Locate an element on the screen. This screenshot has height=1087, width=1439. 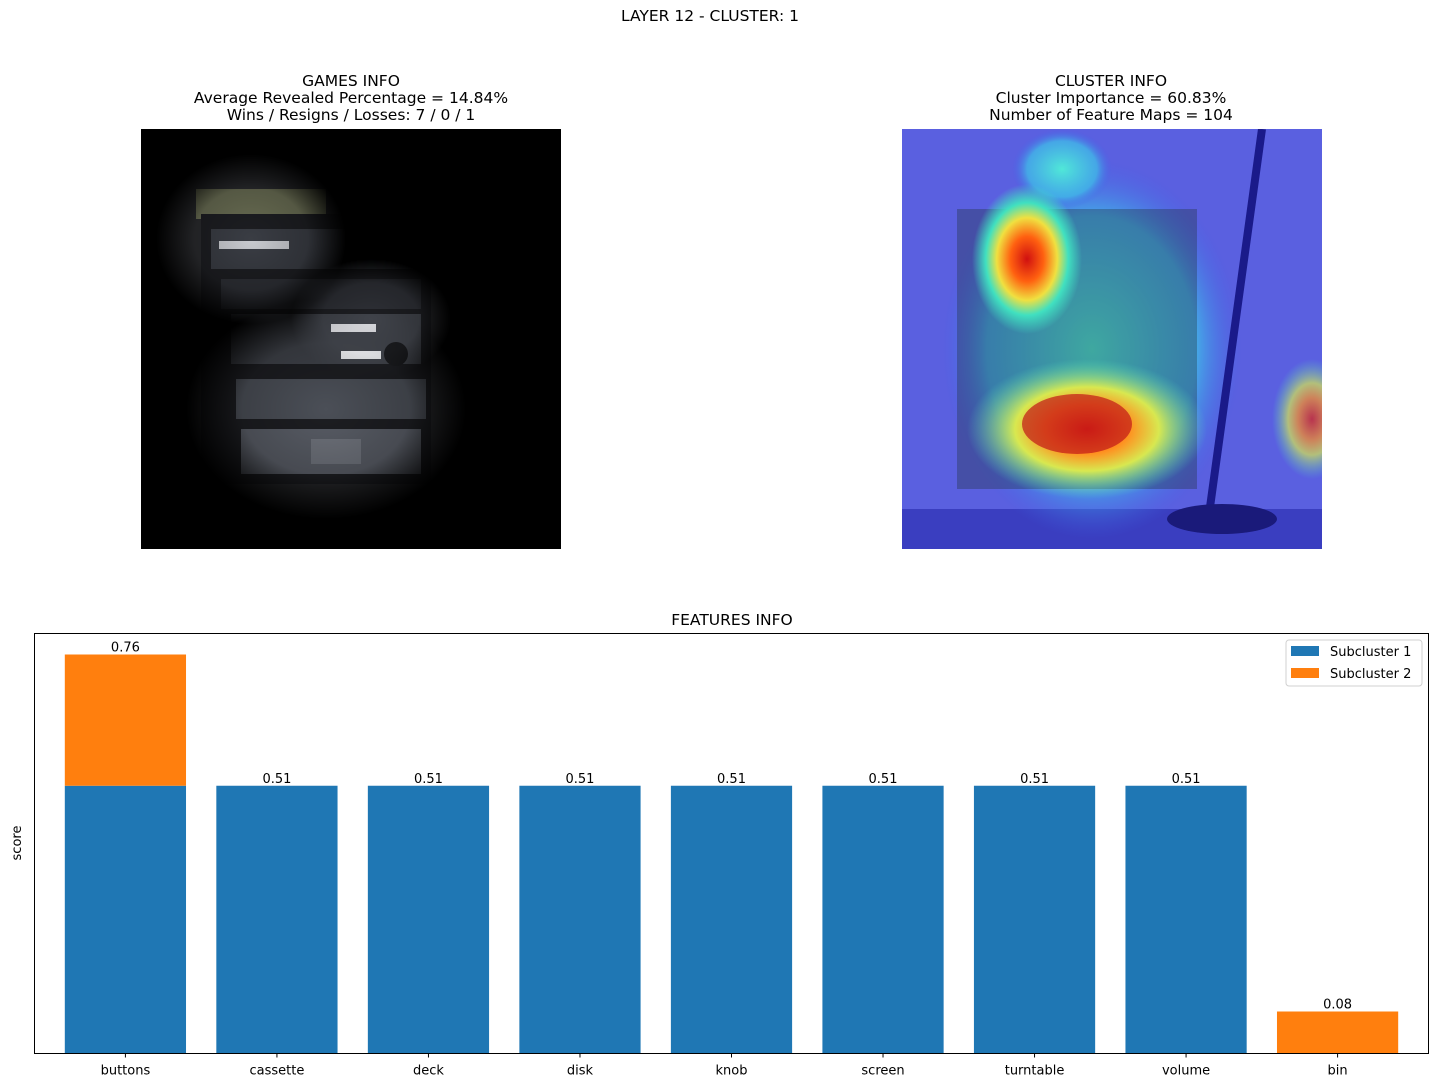
bar-value-label-volume: 0.51 is located at coordinates (1186, 779).